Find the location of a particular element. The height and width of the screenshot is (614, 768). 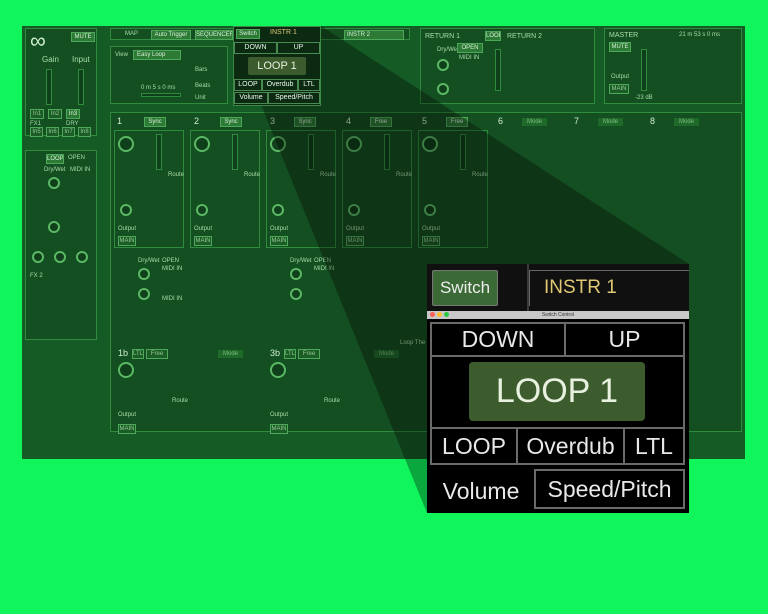

track-7-mode: Mode is located at coordinates (611, 122).